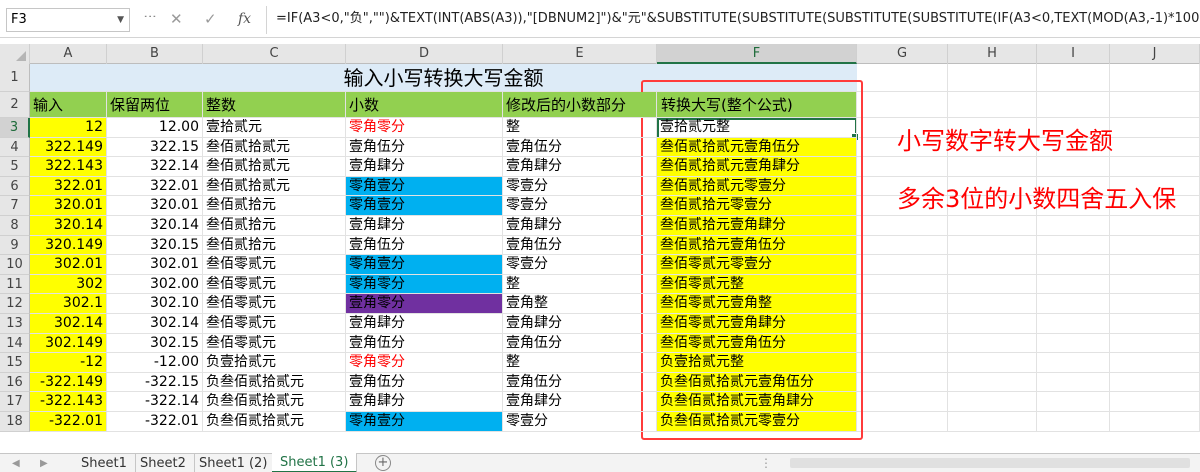  Describe the element at coordinates (244, 19) in the screenshot. I see `insert-function-icon: fx` at that location.